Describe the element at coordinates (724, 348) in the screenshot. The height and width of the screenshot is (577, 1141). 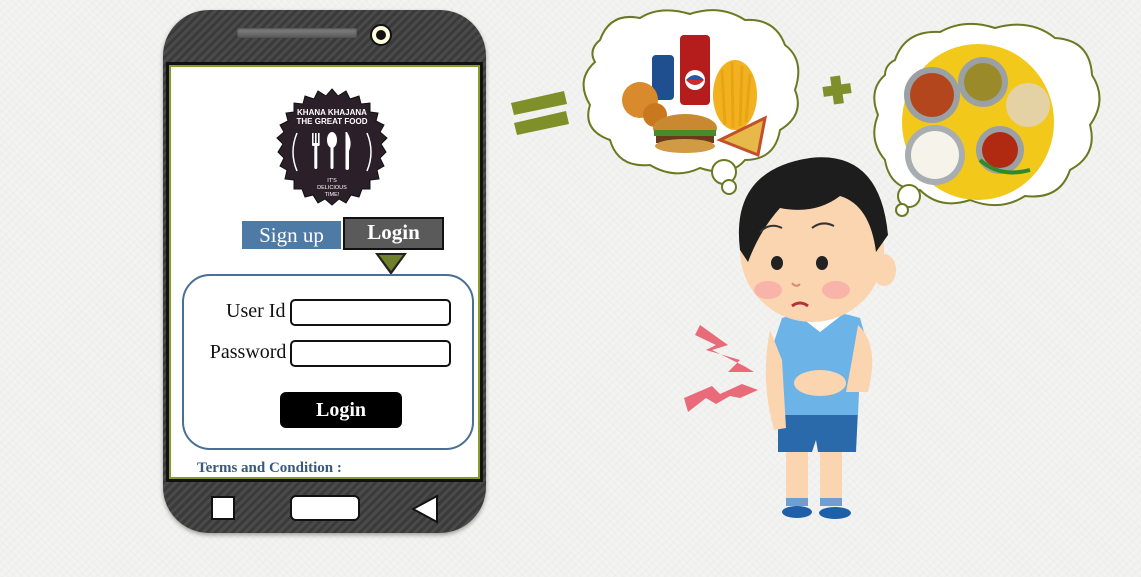
I see `pain-mark-upper` at that location.